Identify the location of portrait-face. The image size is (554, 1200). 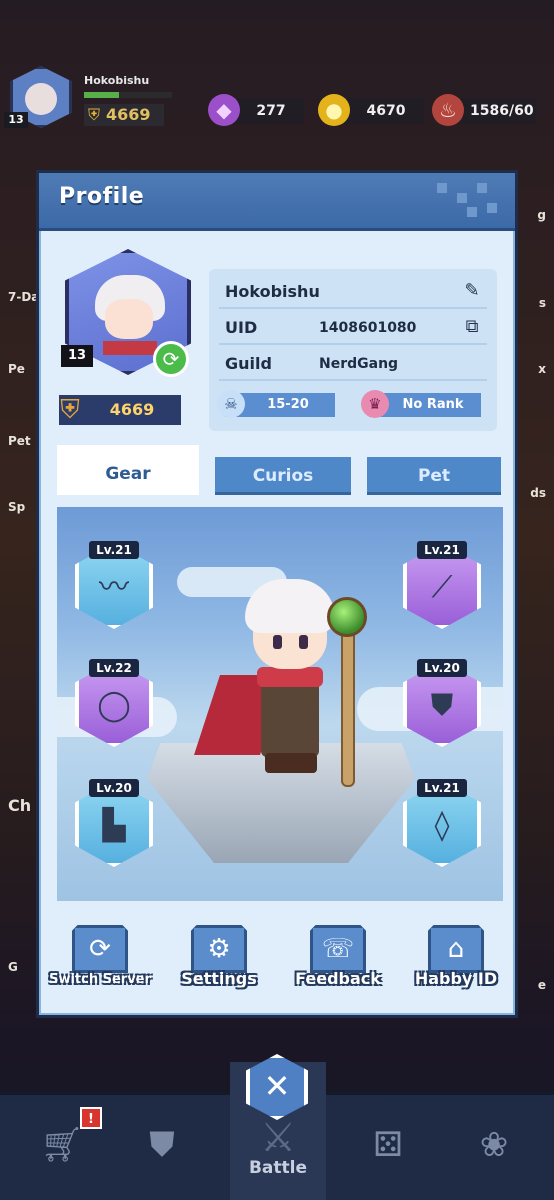
(129, 319).